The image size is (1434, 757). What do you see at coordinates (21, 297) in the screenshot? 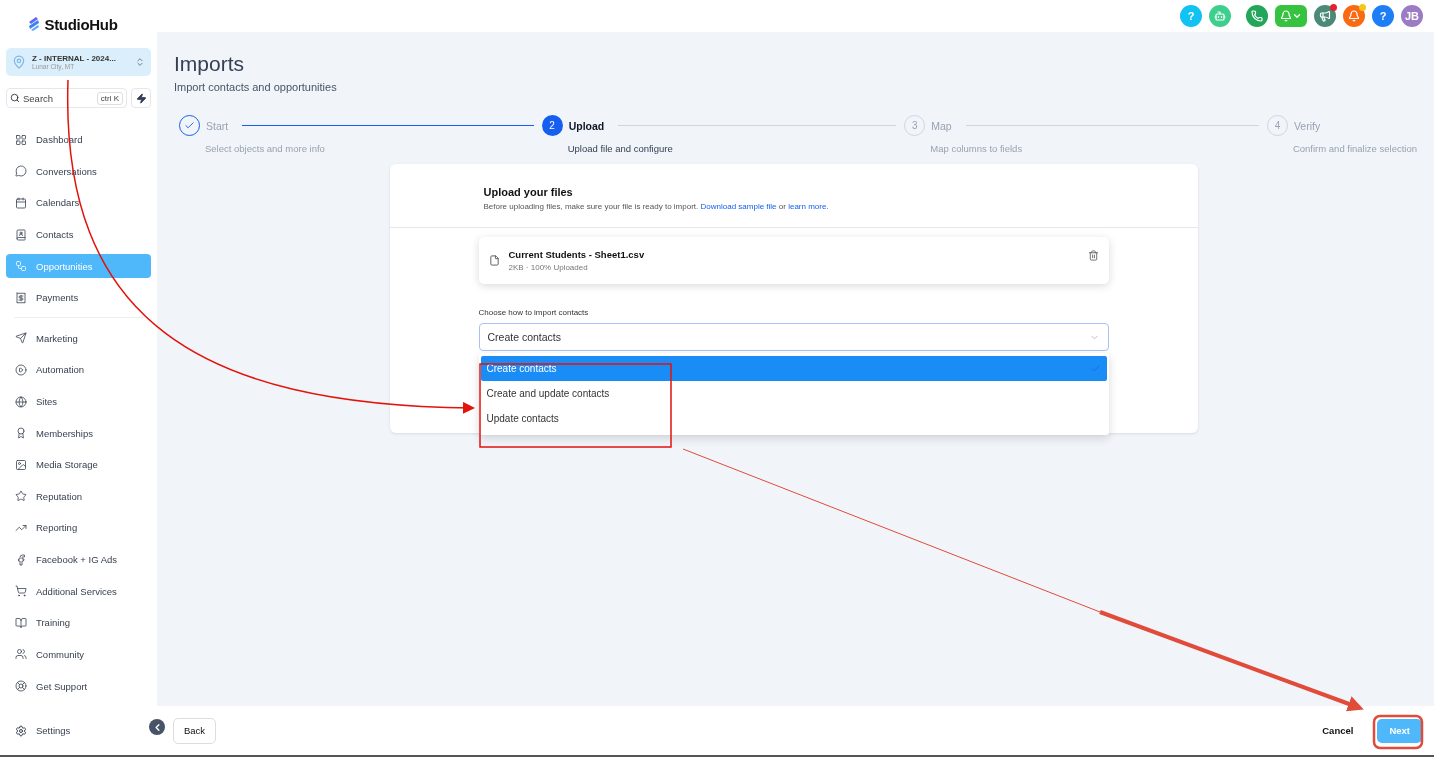
I see `receipt-icon` at bounding box center [21, 297].